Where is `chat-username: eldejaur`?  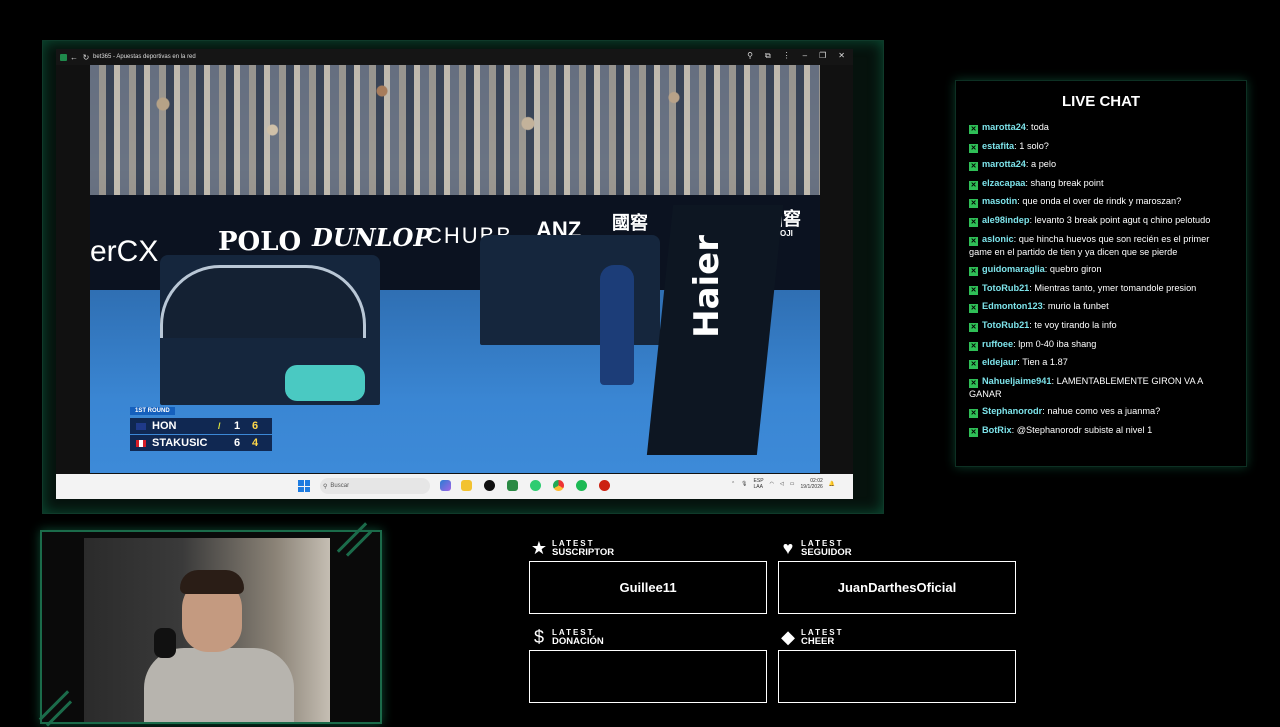 chat-username: eldejaur is located at coordinates (999, 362).